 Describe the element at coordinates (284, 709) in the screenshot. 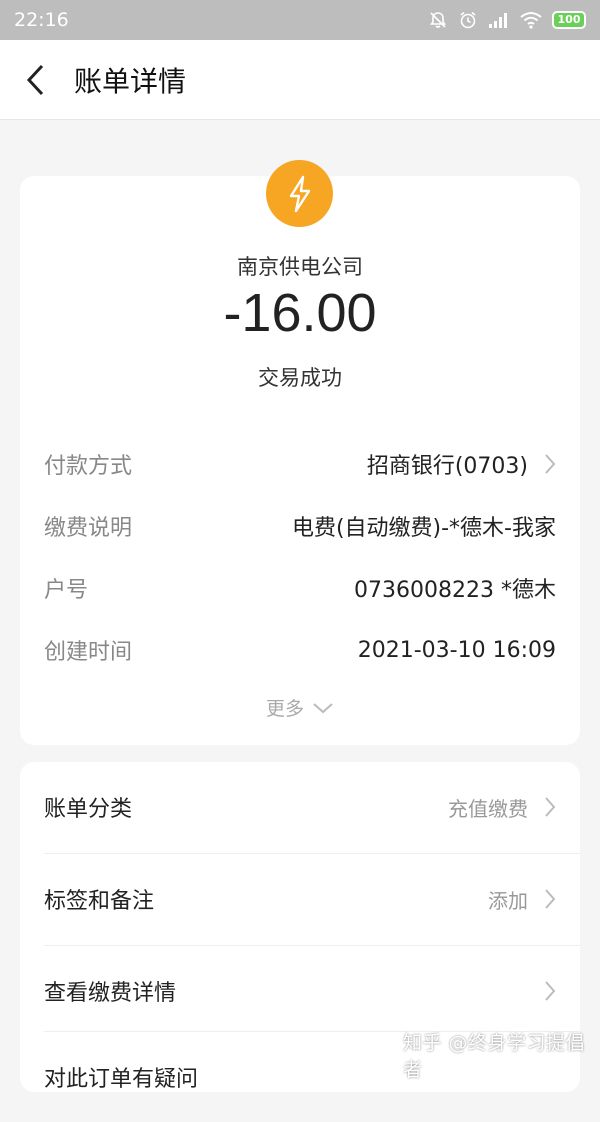

I see `more-label: 更多` at that location.